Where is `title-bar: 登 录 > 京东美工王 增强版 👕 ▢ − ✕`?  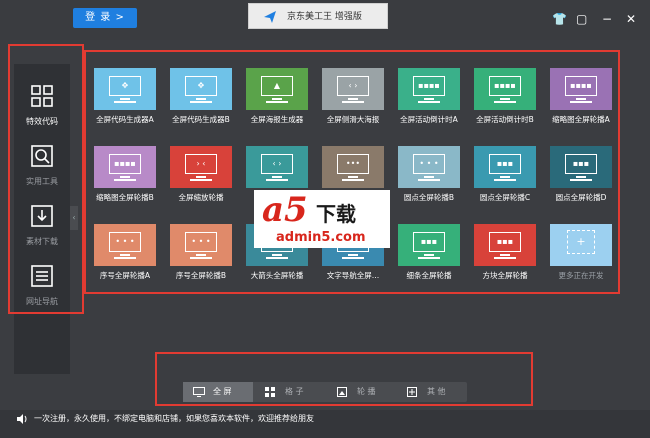 title-bar: 登 录 > 京东美工王 增强版 👕 ▢ − ✕ is located at coordinates (325, 20).